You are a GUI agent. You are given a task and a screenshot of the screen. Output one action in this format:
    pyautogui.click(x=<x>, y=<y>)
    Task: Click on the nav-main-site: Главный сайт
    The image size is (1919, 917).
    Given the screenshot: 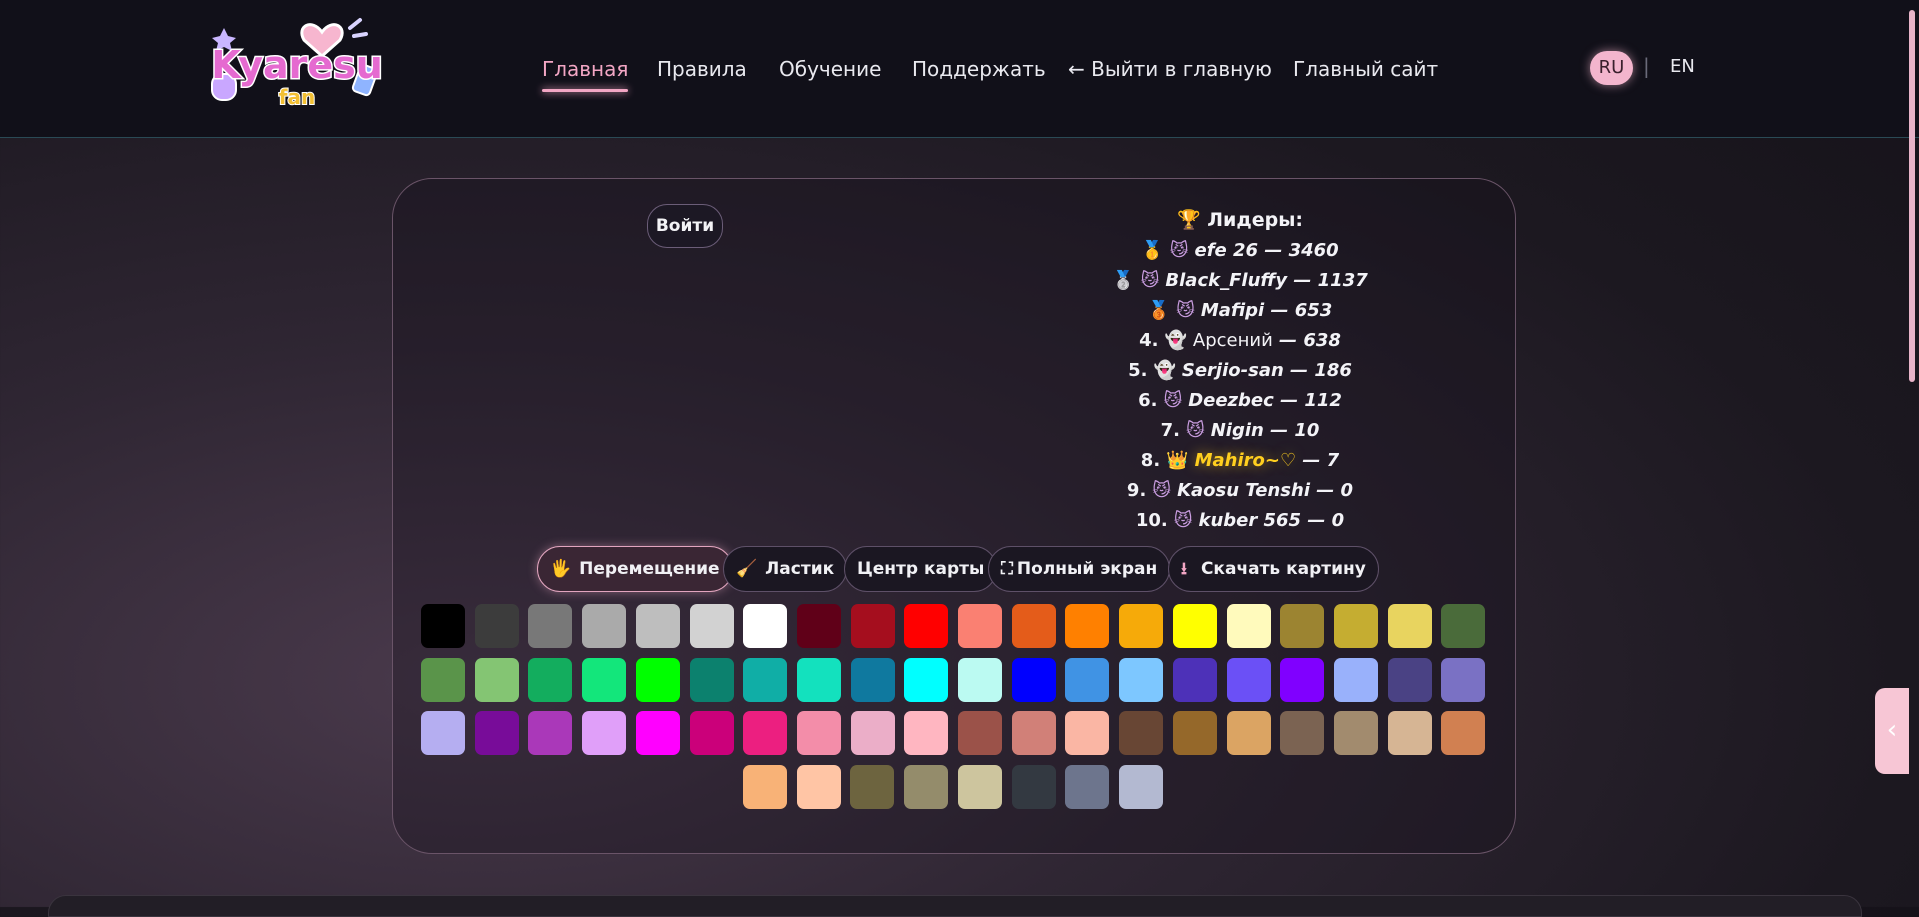 What is the action you would take?
    pyautogui.click(x=1365, y=69)
    